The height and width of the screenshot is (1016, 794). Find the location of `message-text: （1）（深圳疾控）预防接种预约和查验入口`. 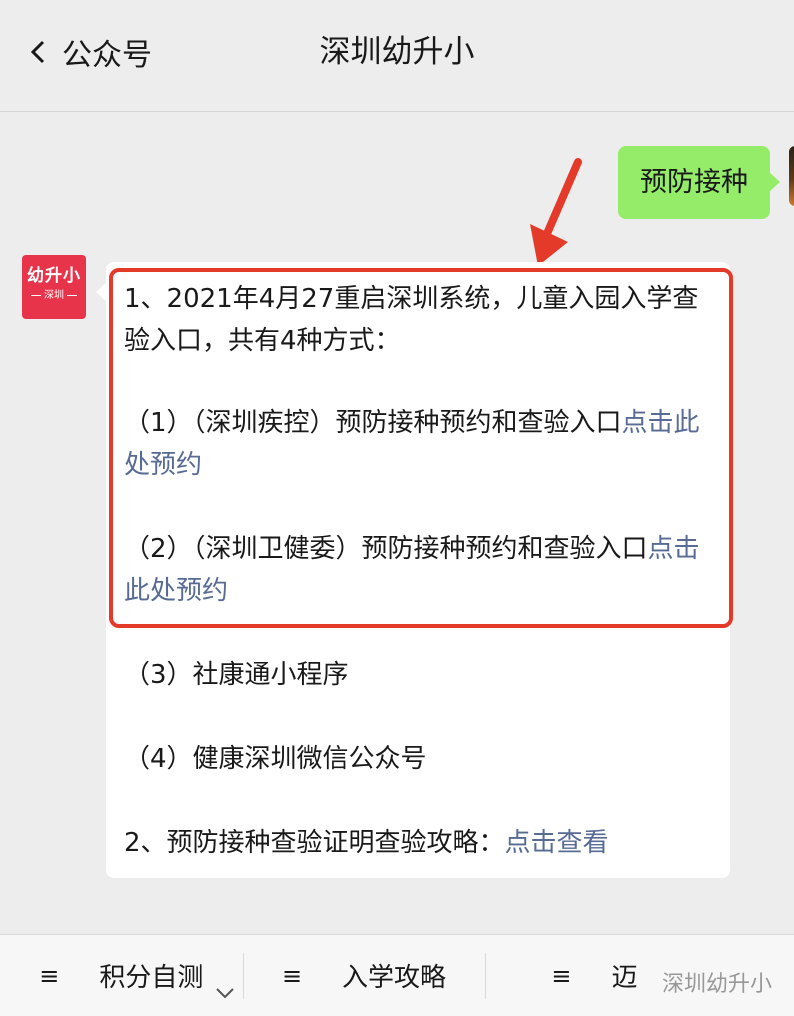

message-text: （1）（深圳疾控）预防接种预约和查验入口 is located at coordinates (373, 423).